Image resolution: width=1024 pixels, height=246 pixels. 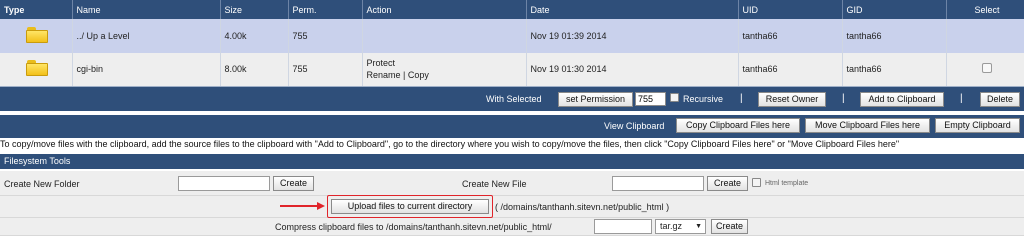 I want to click on file-date: Nov 19 01:30 2014, so click(x=632, y=70).